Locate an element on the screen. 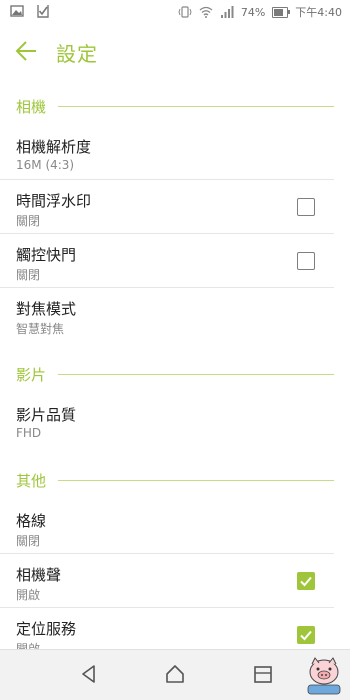 This screenshot has width=350, height=700. setting-label: 定位服務 is located at coordinates (46, 629).